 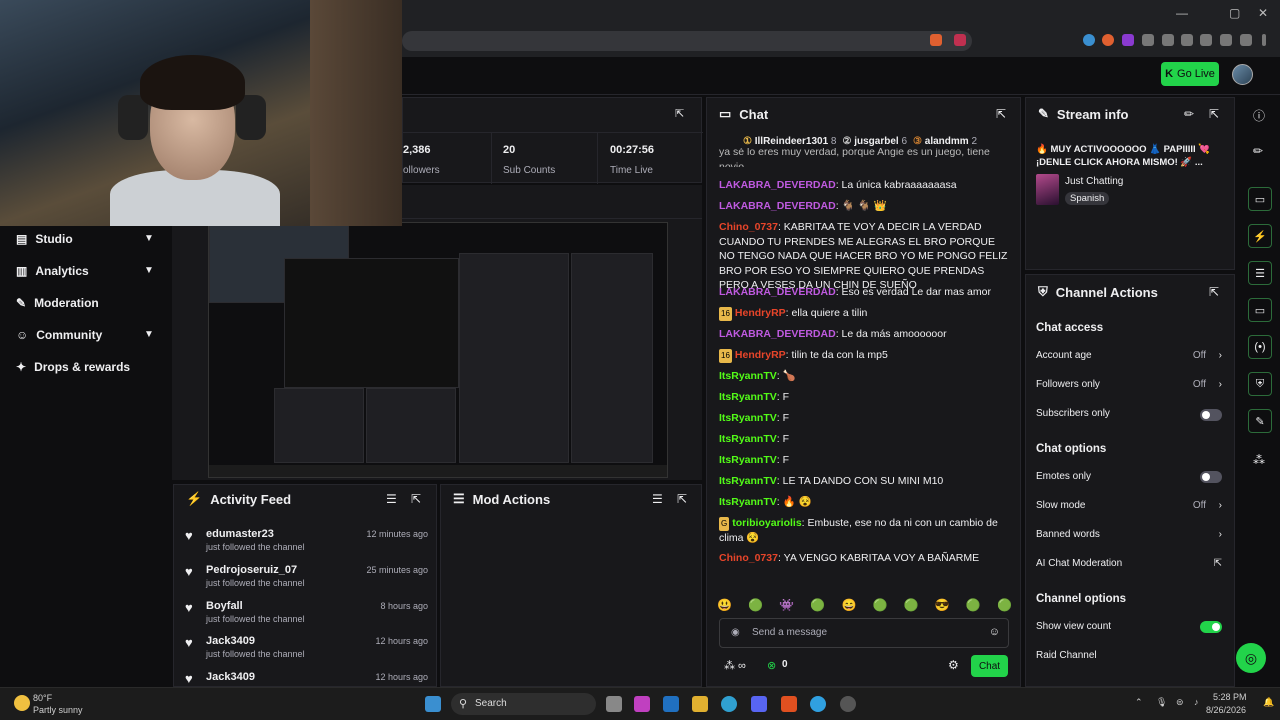 I want to click on volume-icon: ♪, so click(x=1196, y=702).